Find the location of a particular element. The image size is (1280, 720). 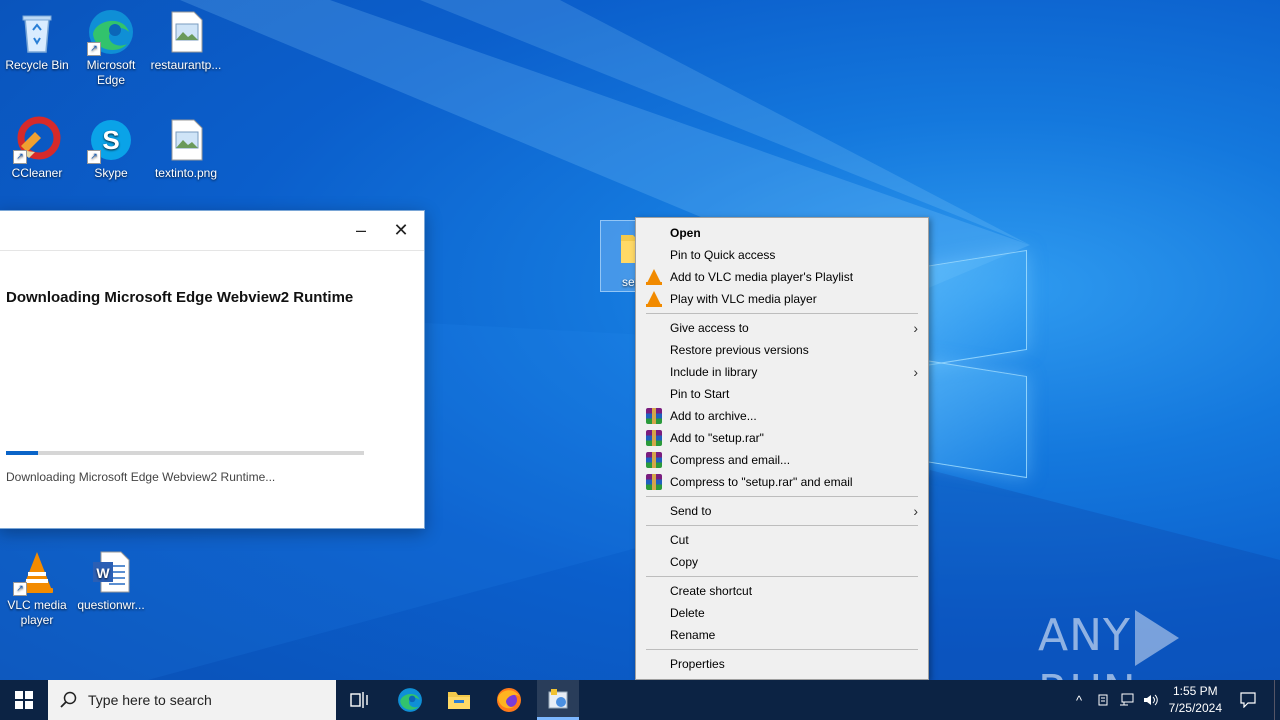

play-icon is located at coordinates (1156, 638).